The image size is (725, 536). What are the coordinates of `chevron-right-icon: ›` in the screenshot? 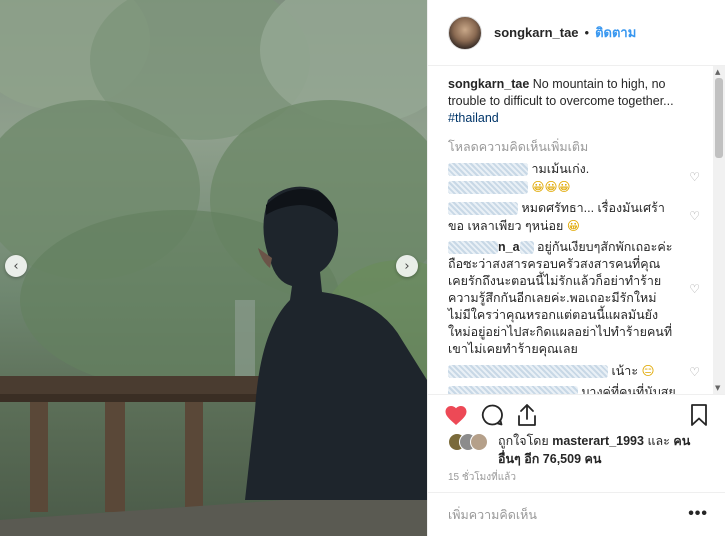 It's located at (407, 266).